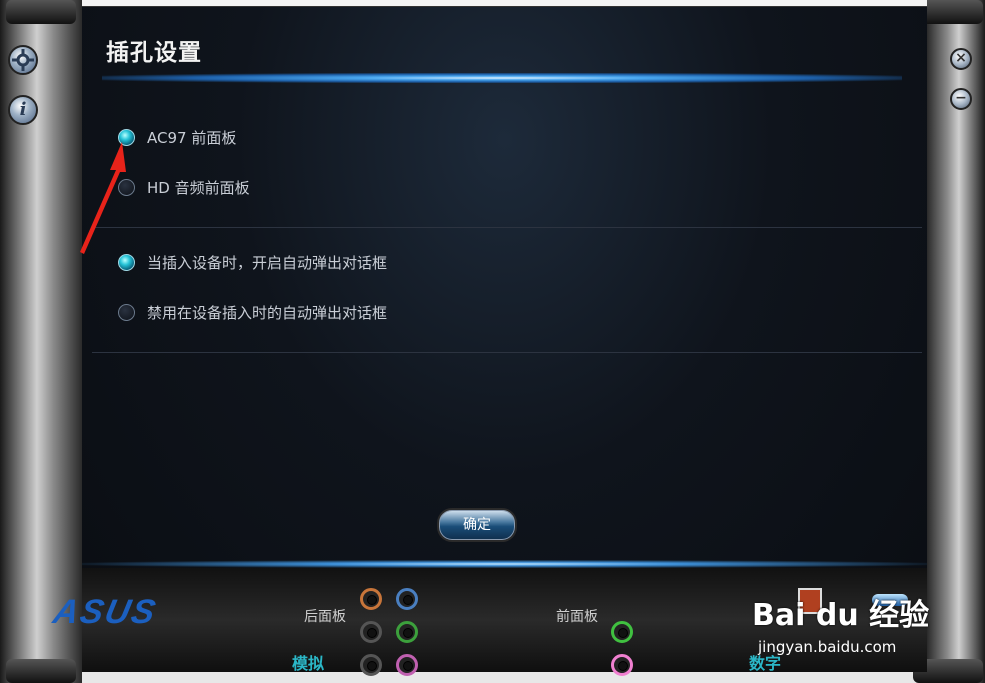 The image size is (985, 683). Describe the element at coordinates (105, 612) in the screenshot. I see `asus-logo: ASUS` at that location.